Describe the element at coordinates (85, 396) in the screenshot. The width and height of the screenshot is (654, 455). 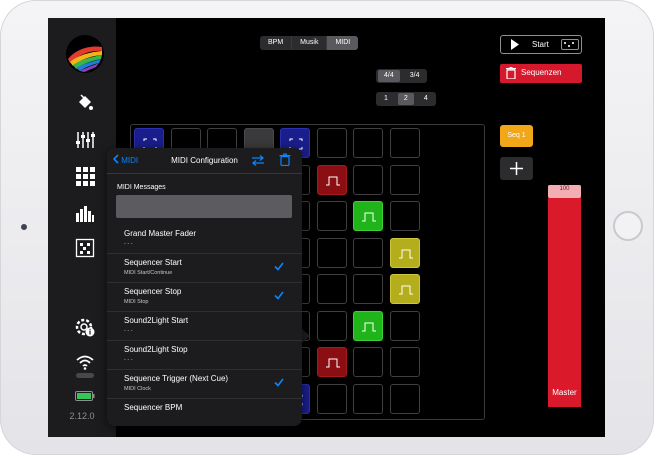
I see `battery-icon` at that location.